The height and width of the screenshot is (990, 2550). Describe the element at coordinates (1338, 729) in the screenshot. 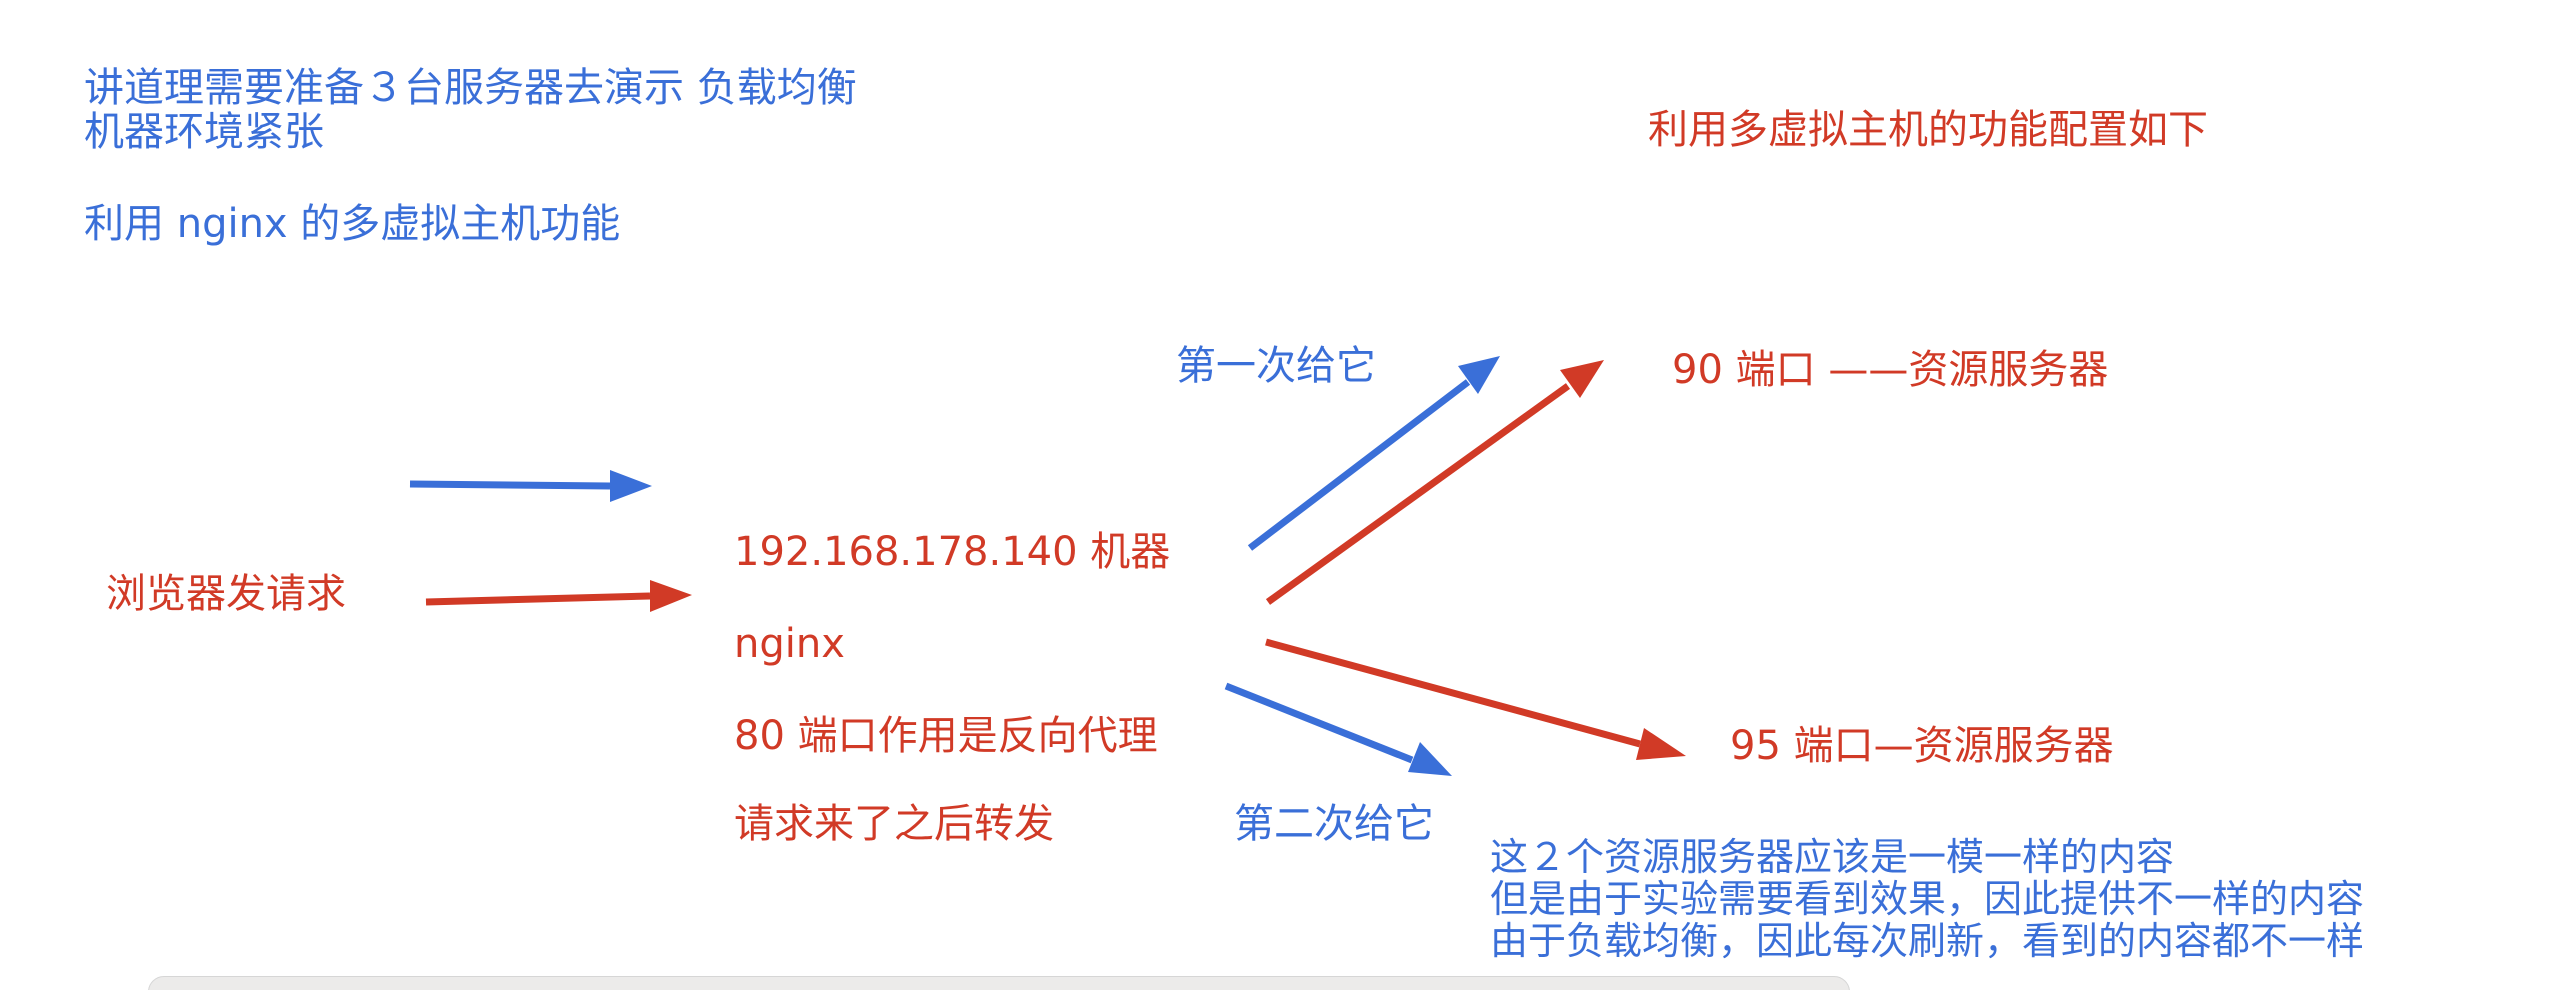

I see `blue-second-arrow` at that location.